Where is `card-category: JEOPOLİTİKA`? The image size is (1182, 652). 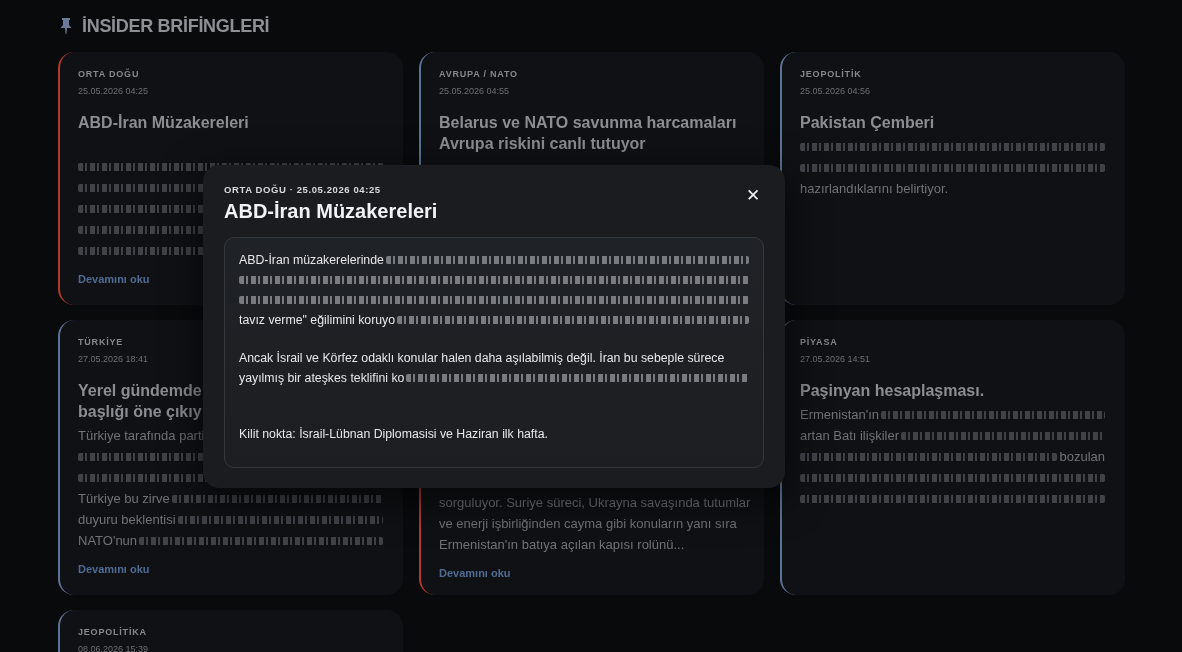 card-category: JEOPOLİTİKA is located at coordinates (112, 632).